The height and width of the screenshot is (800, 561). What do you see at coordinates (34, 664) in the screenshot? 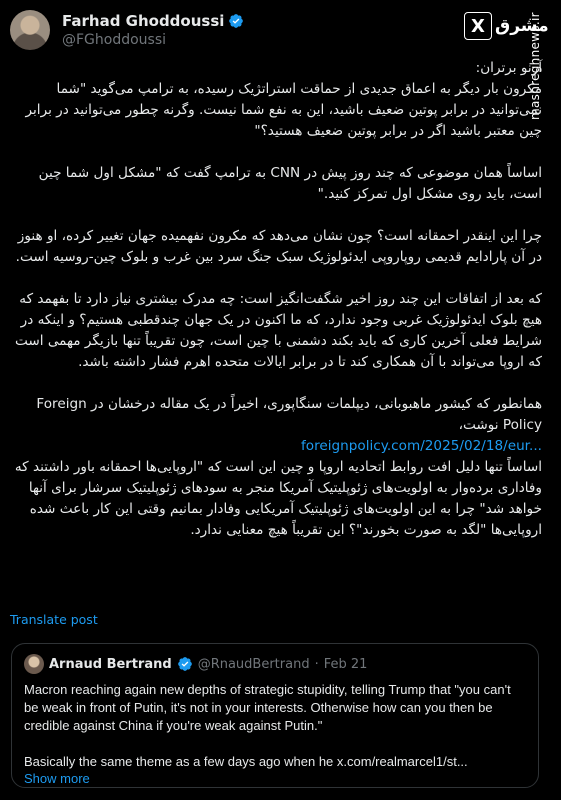
I see `quoted-author-avatar` at bounding box center [34, 664].